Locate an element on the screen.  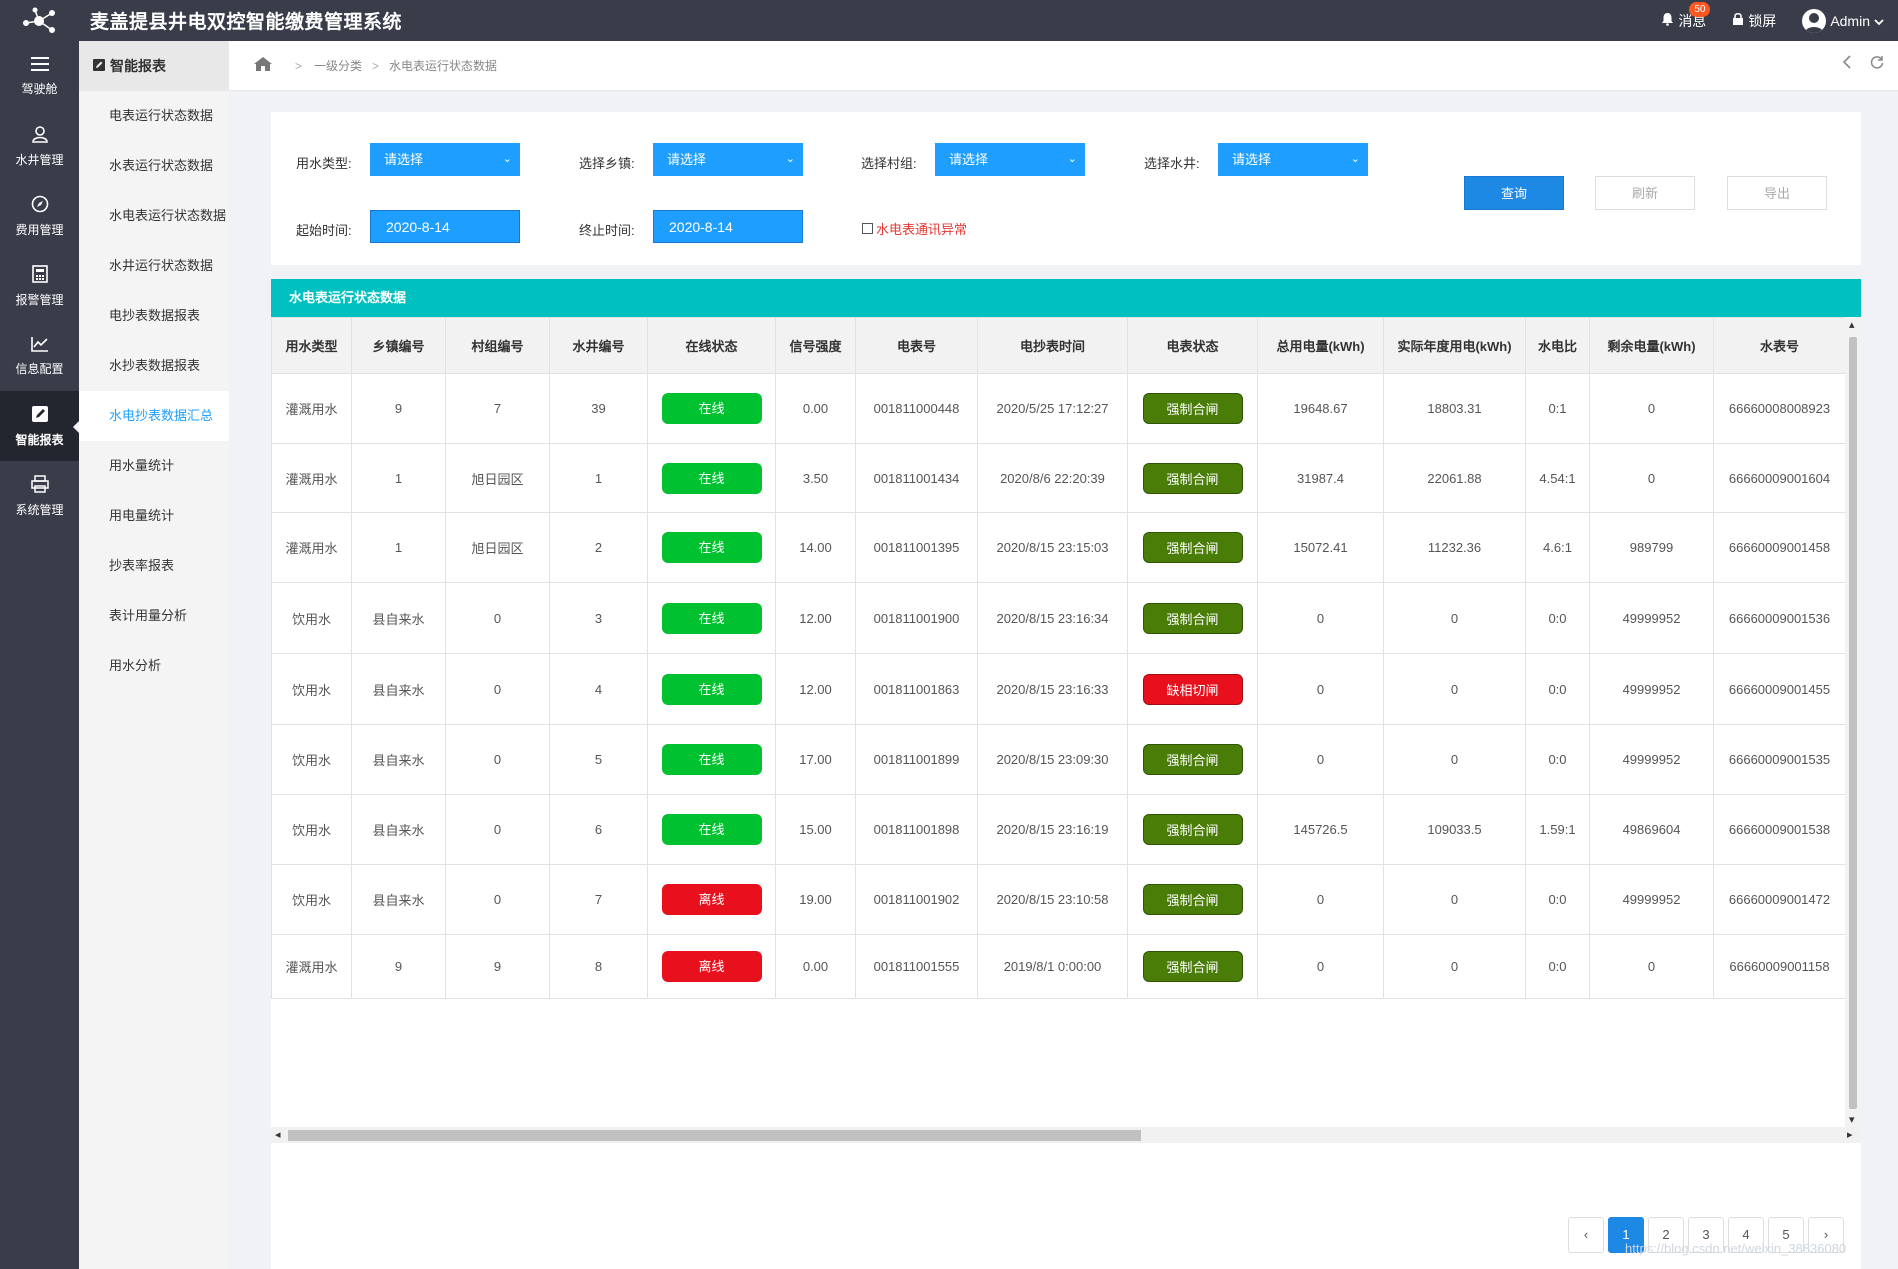
refresh-icon is located at coordinates (1877, 63).